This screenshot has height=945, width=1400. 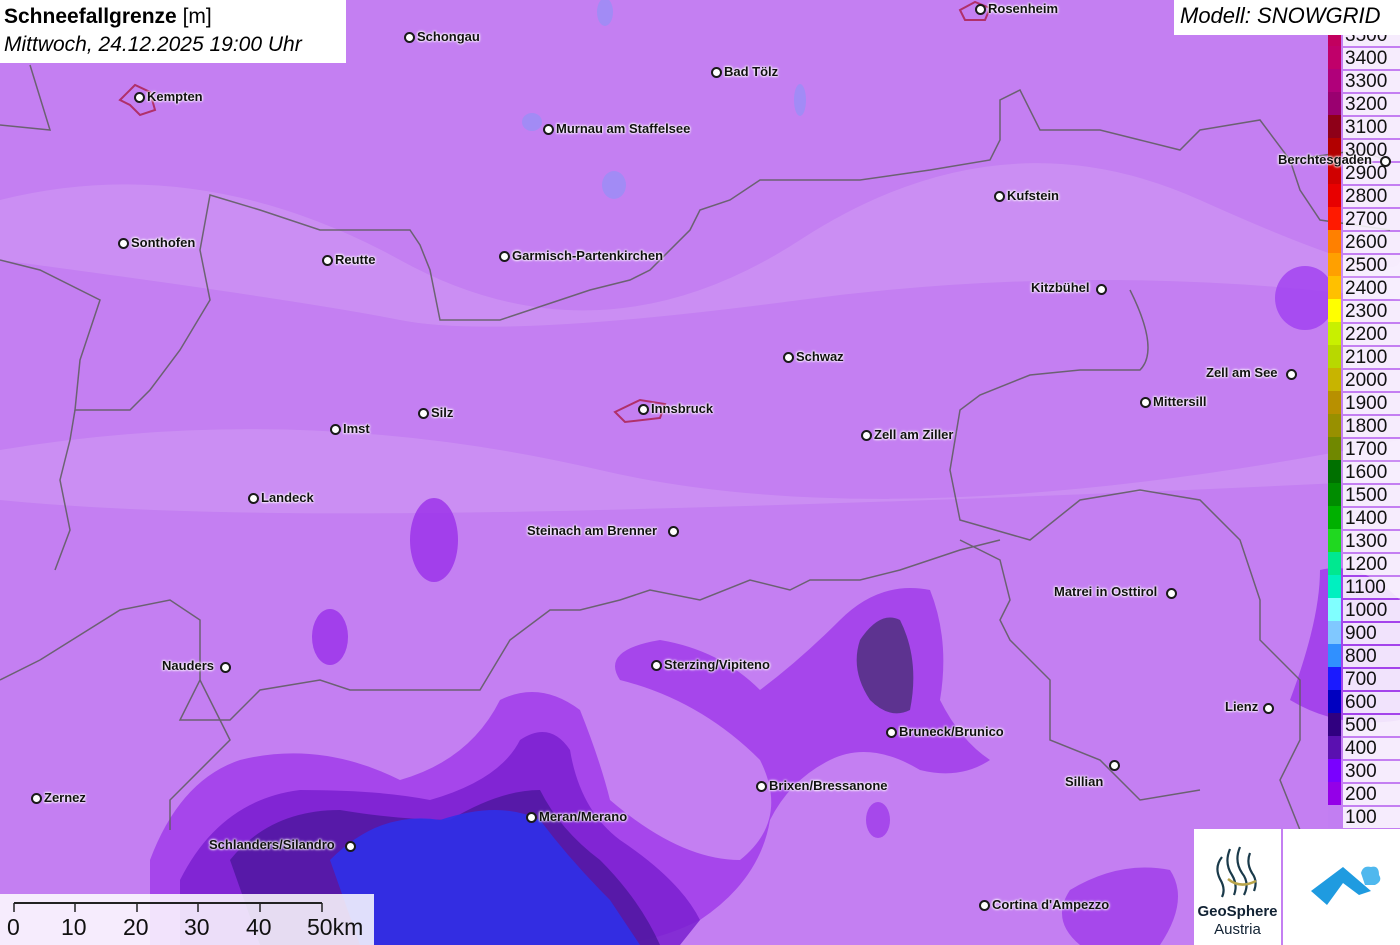 I want to click on legend-label: 1300, so click(x=1371, y=541).